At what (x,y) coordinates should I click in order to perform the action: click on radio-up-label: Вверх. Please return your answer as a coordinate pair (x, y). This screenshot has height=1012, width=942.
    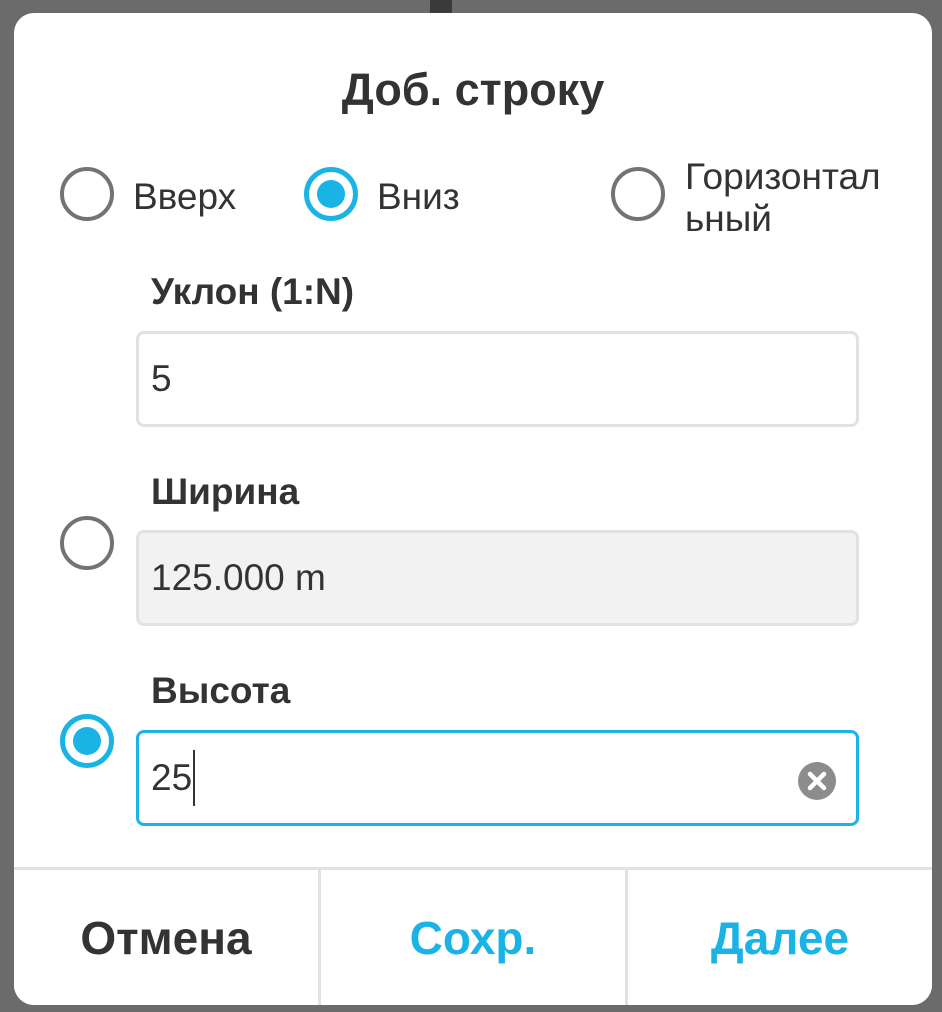
    Looking at the image, I should click on (184, 197).